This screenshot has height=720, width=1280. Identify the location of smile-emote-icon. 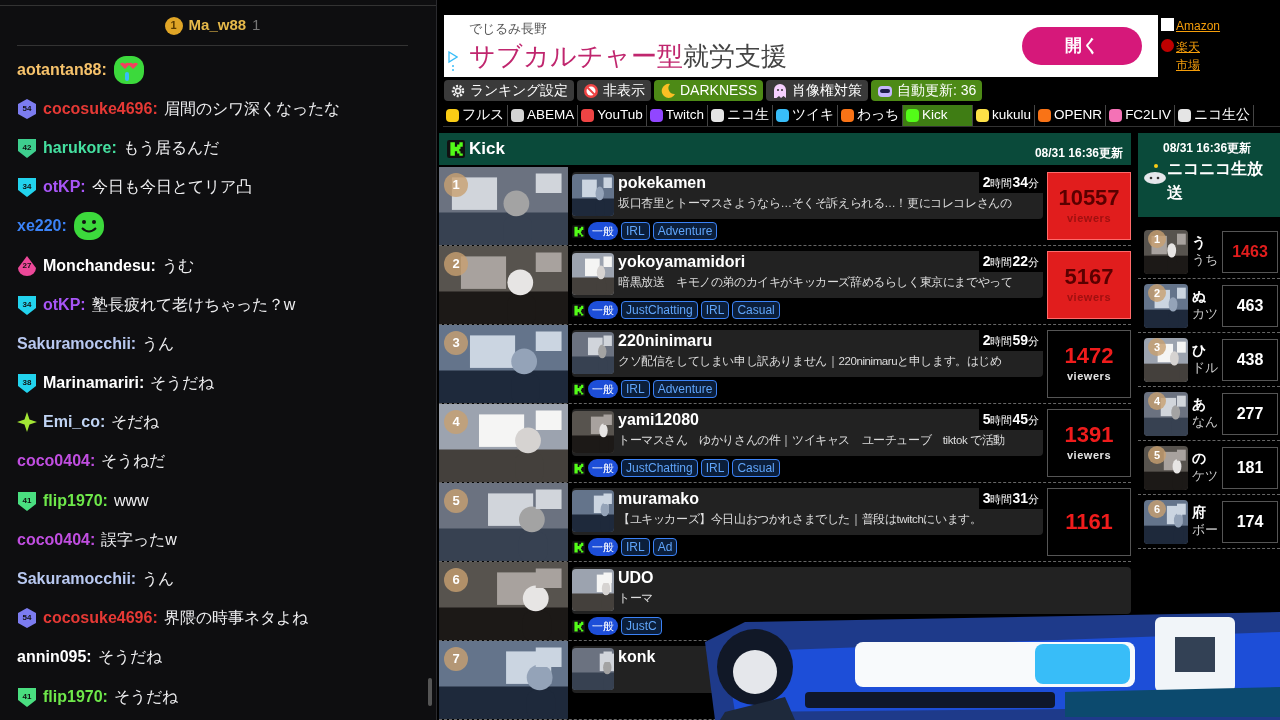
(88, 226).